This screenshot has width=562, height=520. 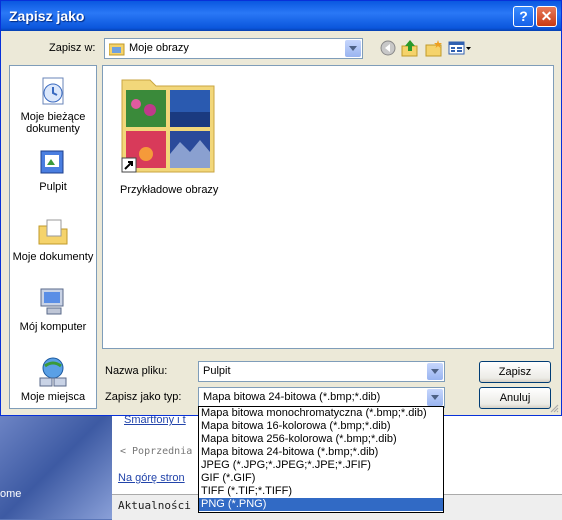 What do you see at coordinates (169, 190) in the screenshot?
I see `folder-label: Przykładowe obrazy` at bounding box center [169, 190].